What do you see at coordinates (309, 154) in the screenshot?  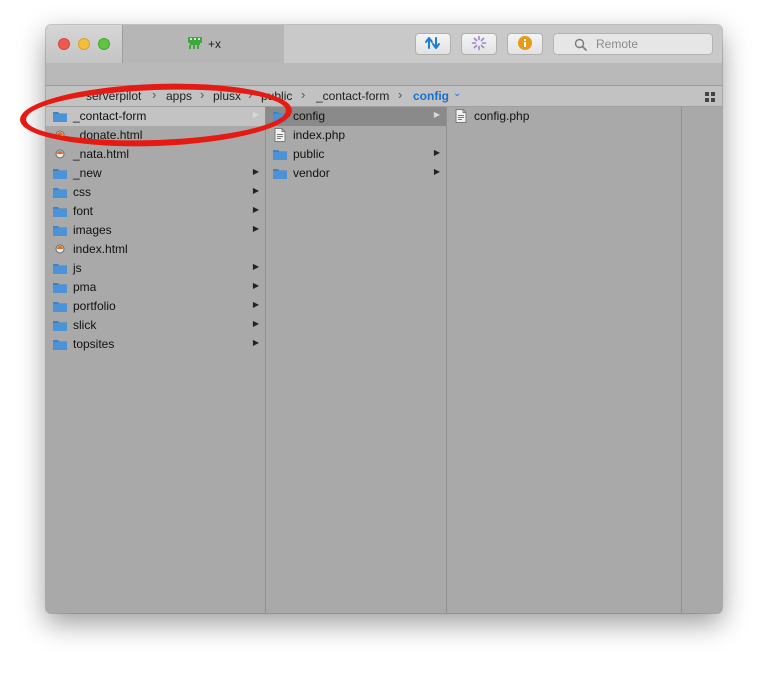 I see `list-item-label: public` at bounding box center [309, 154].